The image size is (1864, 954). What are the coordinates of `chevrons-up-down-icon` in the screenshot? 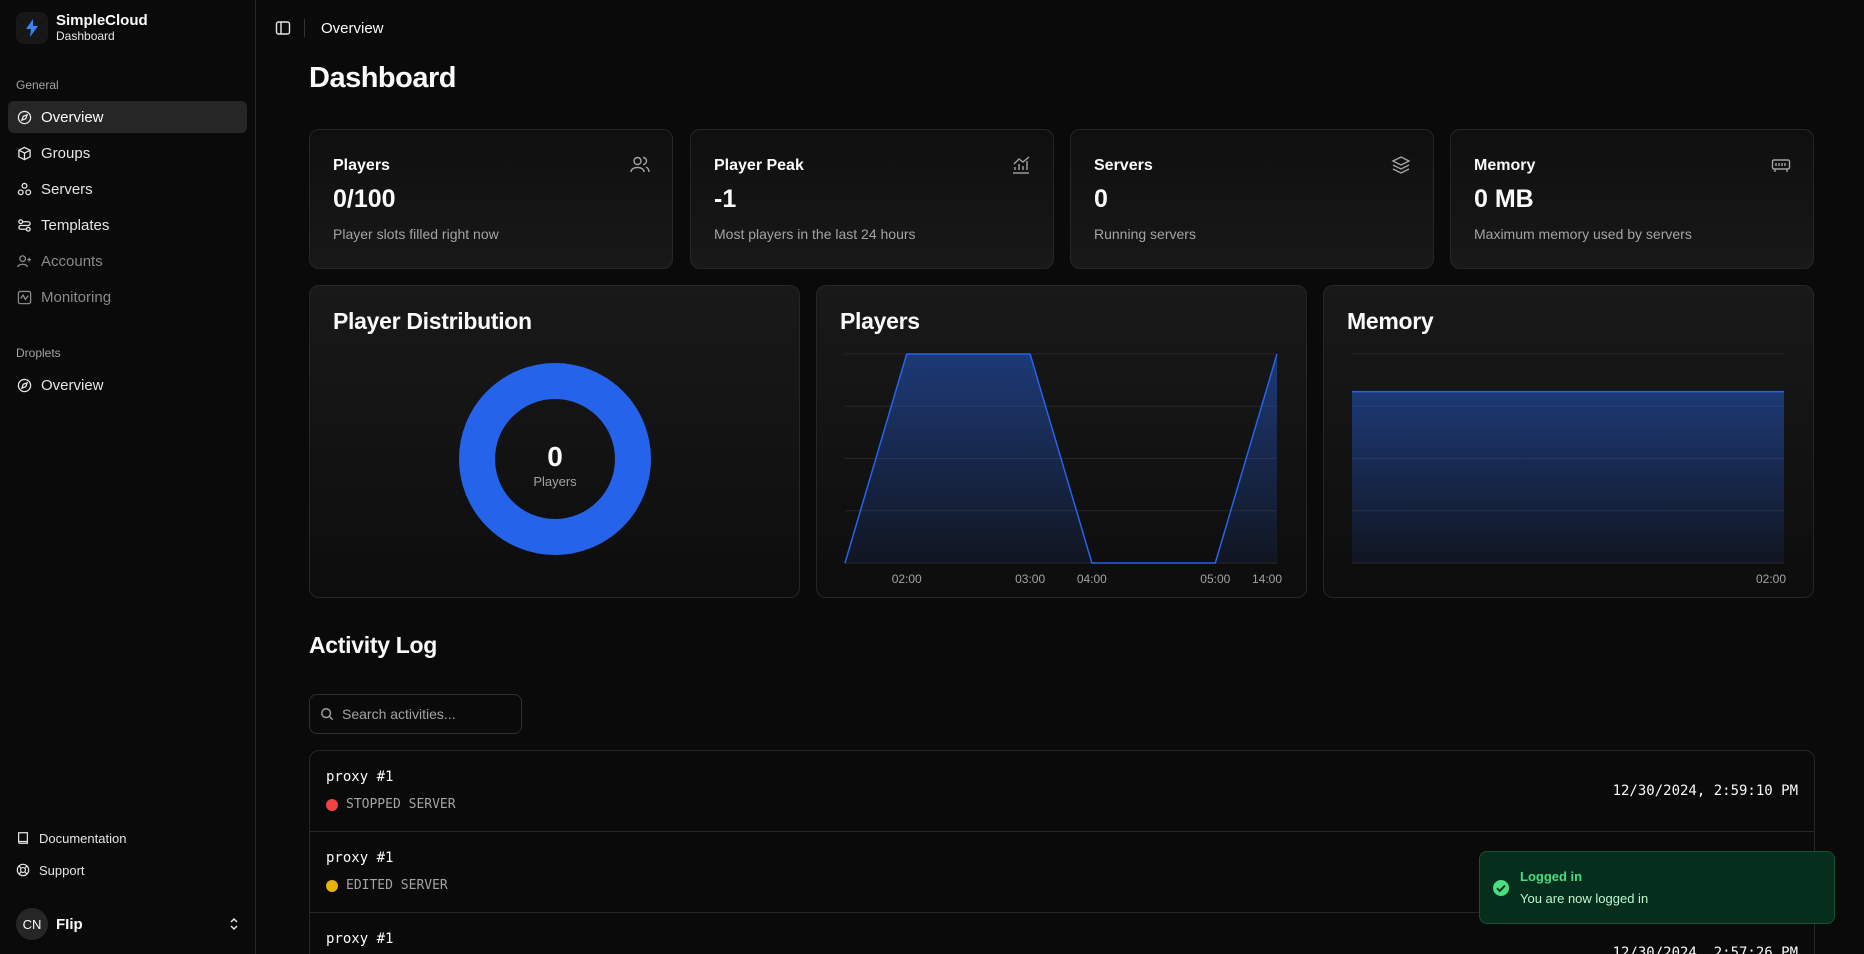 It's located at (234, 924).